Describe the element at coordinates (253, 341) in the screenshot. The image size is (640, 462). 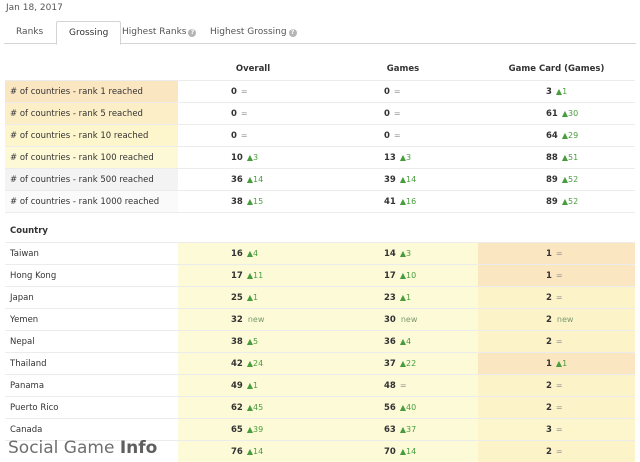
I see `rank-cell: 38 ▲5` at that location.